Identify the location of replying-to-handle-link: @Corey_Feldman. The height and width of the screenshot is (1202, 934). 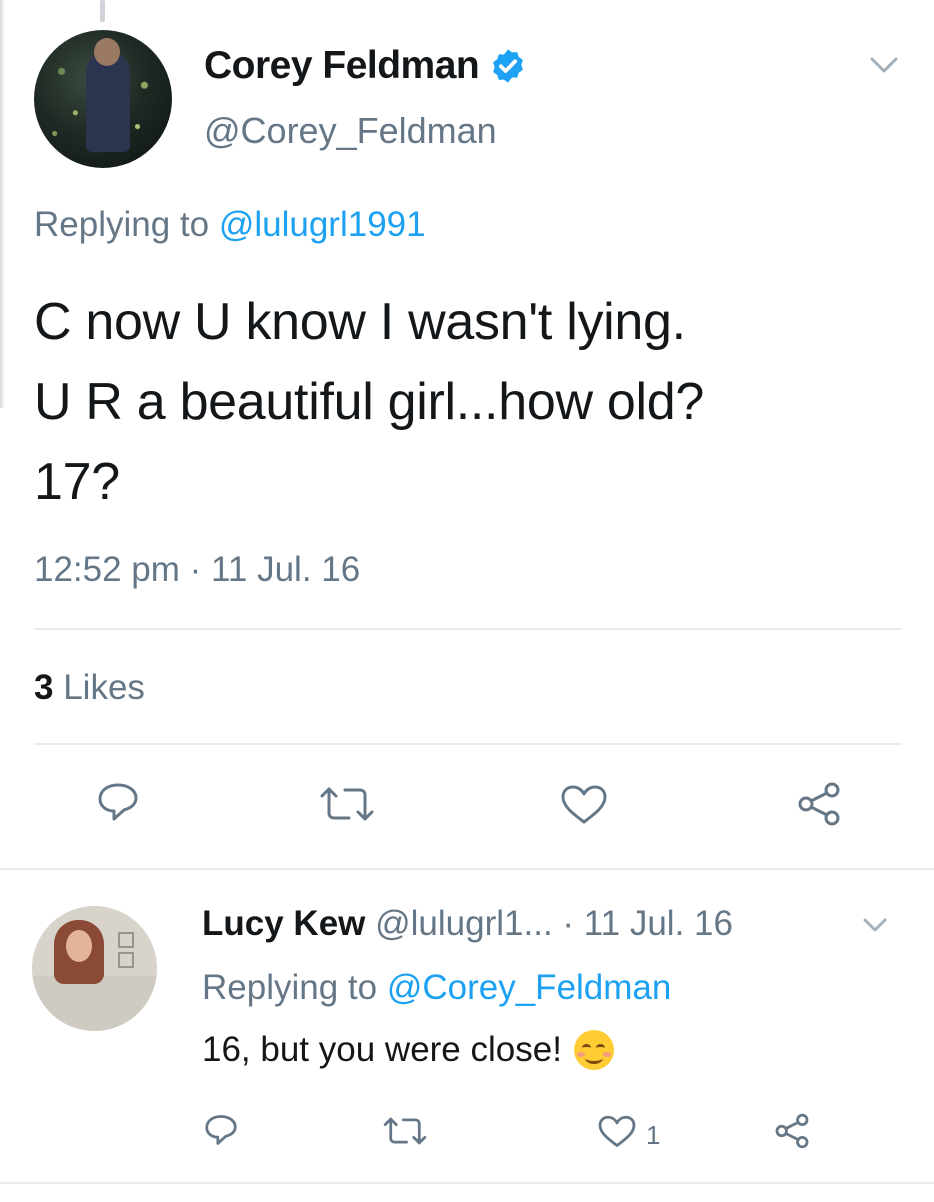
(529, 987).